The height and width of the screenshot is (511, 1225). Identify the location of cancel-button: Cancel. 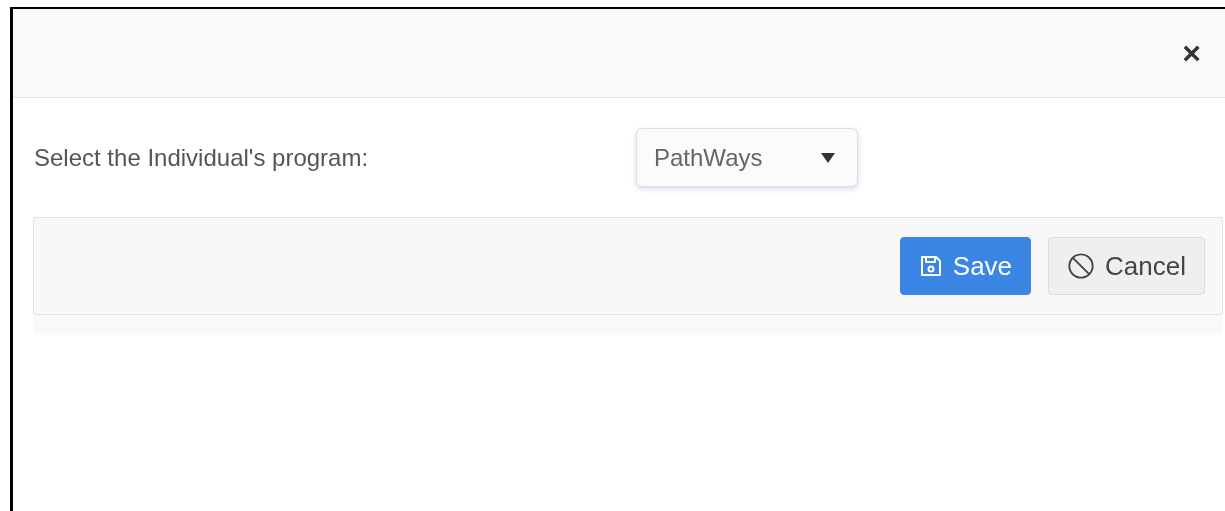
(1126, 266).